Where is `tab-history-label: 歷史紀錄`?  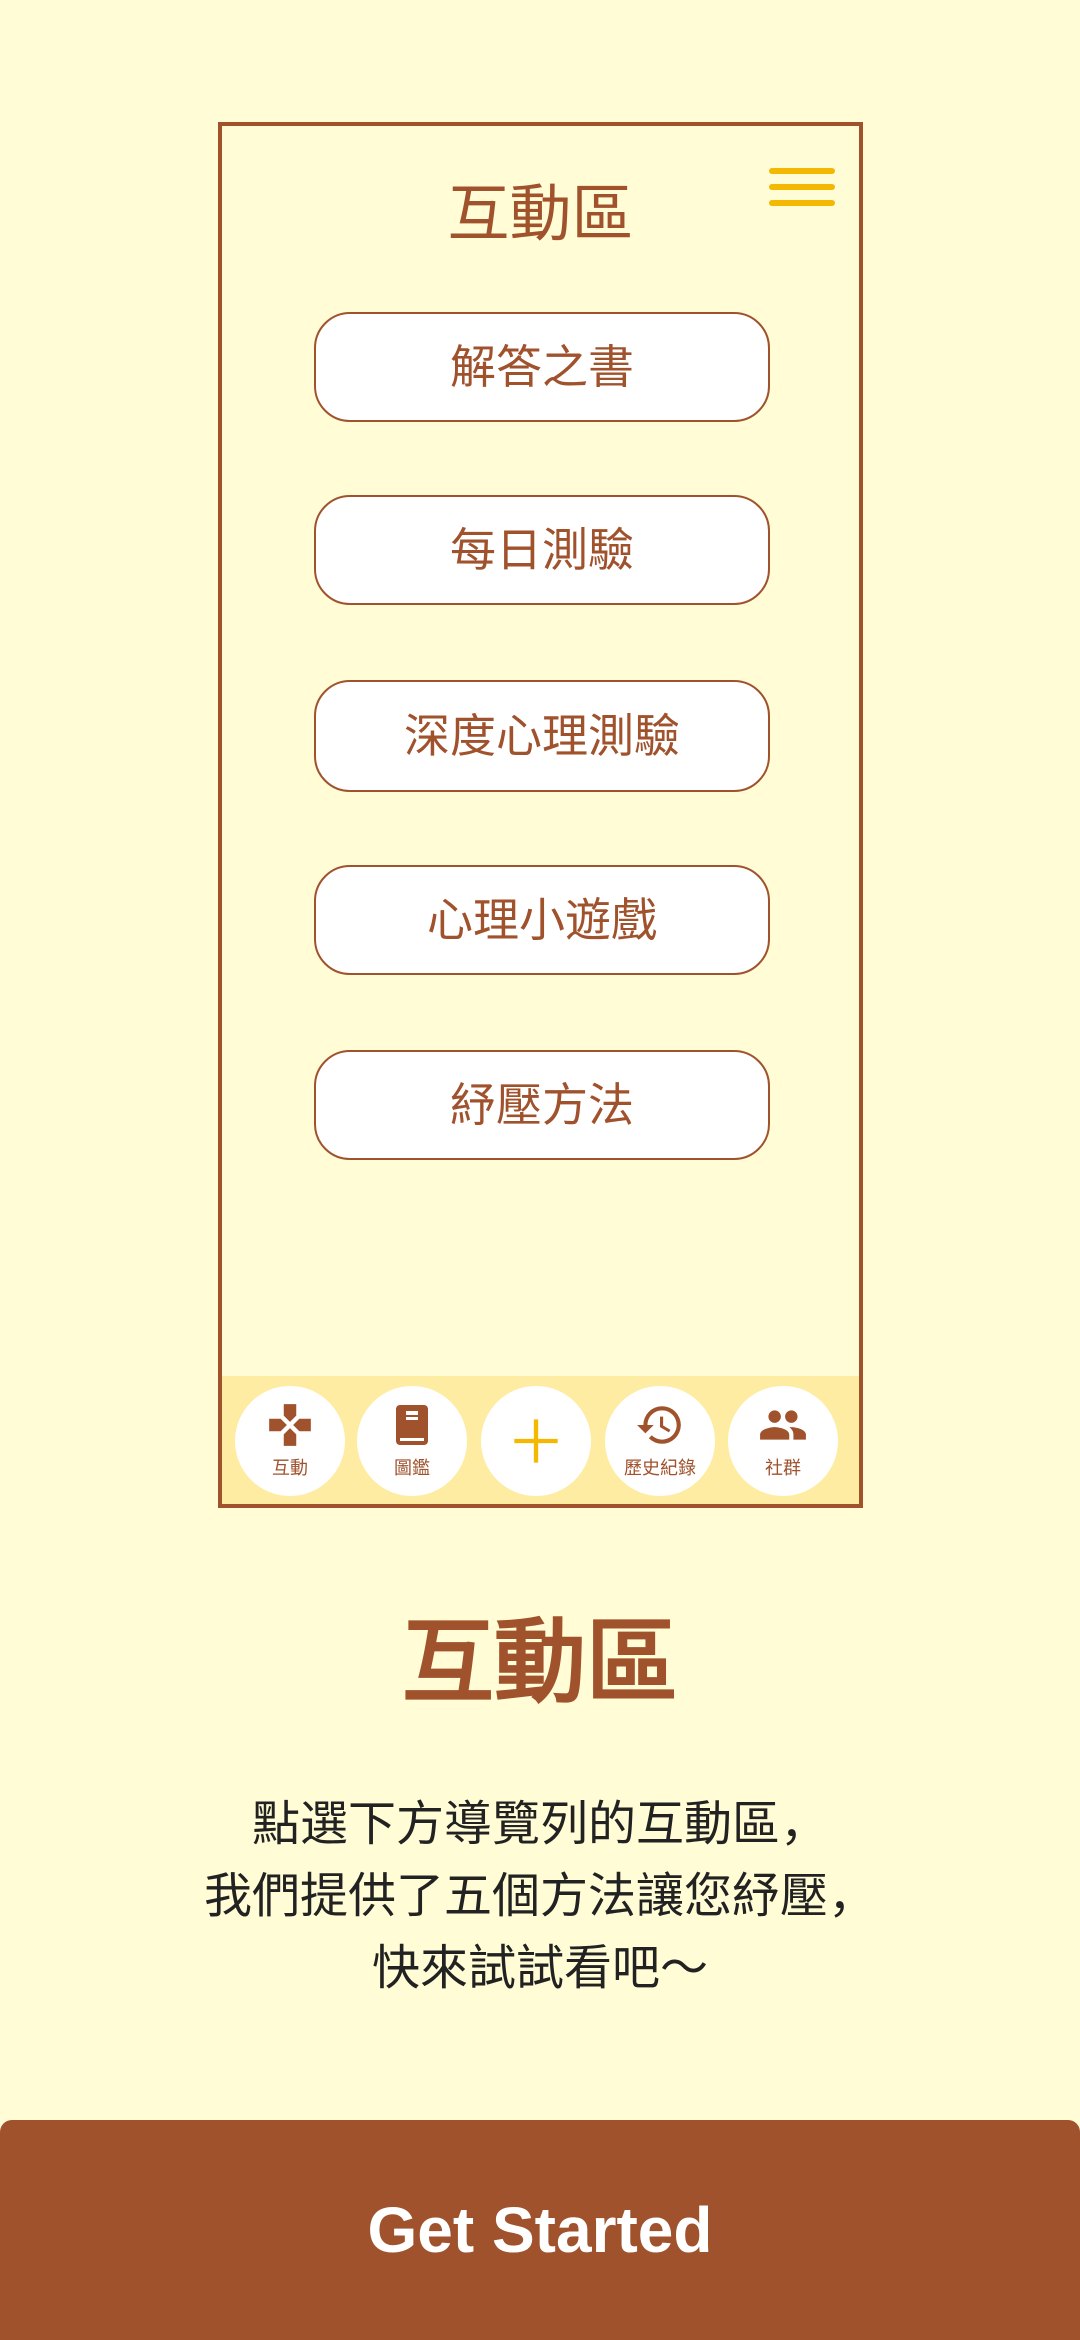
tab-history-label: 歷史紀錄 is located at coordinates (660, 1468).